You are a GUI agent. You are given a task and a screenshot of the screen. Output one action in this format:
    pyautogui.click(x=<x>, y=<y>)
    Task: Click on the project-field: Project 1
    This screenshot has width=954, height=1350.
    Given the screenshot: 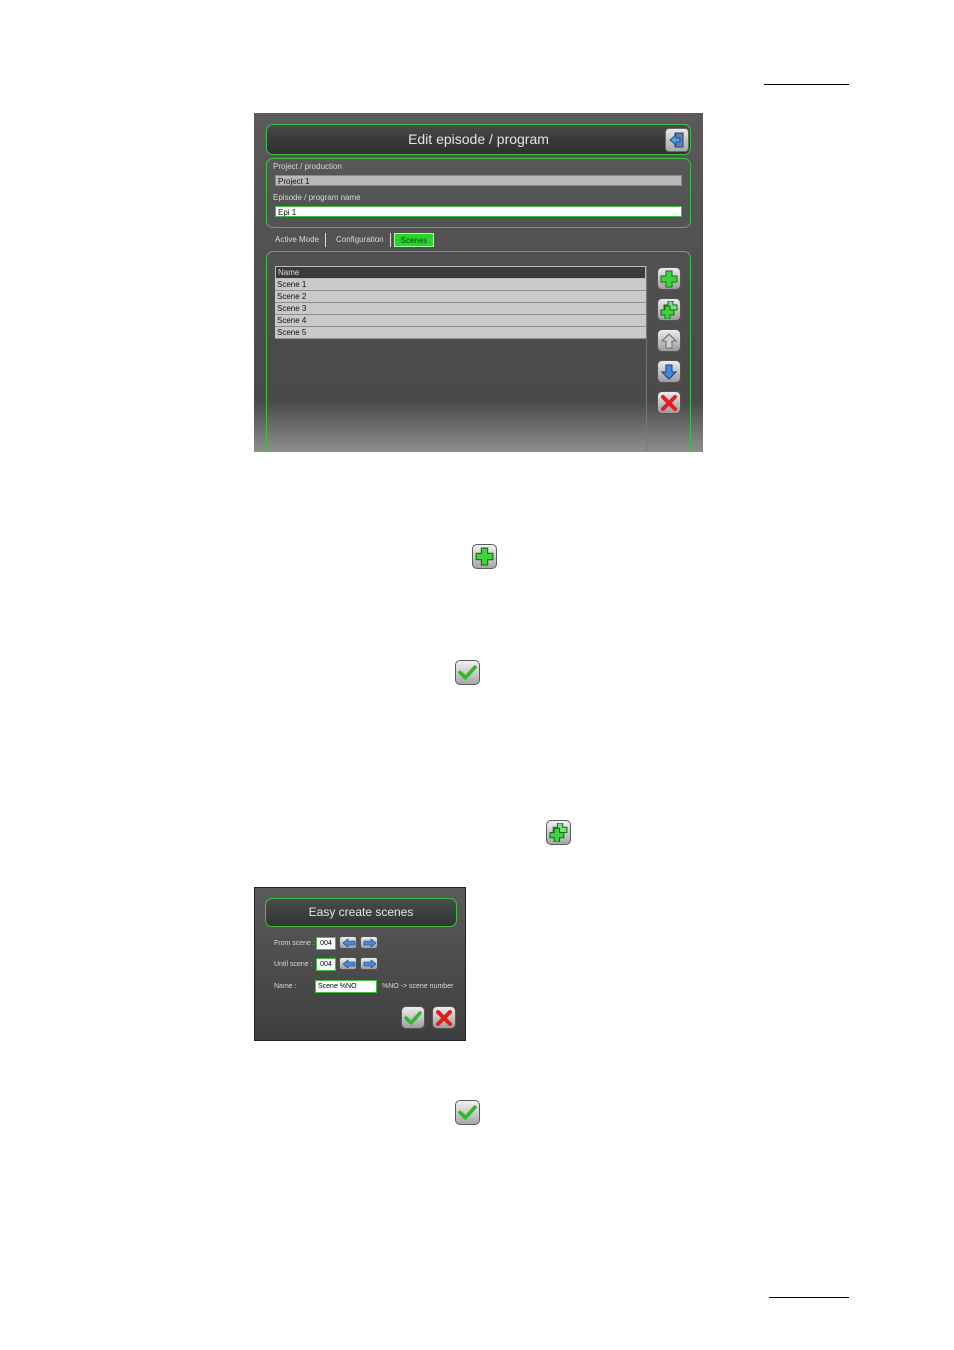 What is the action you would take?
    pyautogui.click(x=478, y=180)
    